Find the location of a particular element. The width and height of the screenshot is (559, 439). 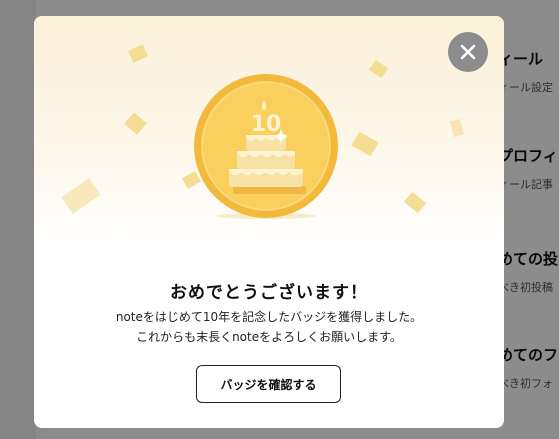

message-line: これからも末長くnoteをよろしくお願いします。 is located at coordinates (269, 337).